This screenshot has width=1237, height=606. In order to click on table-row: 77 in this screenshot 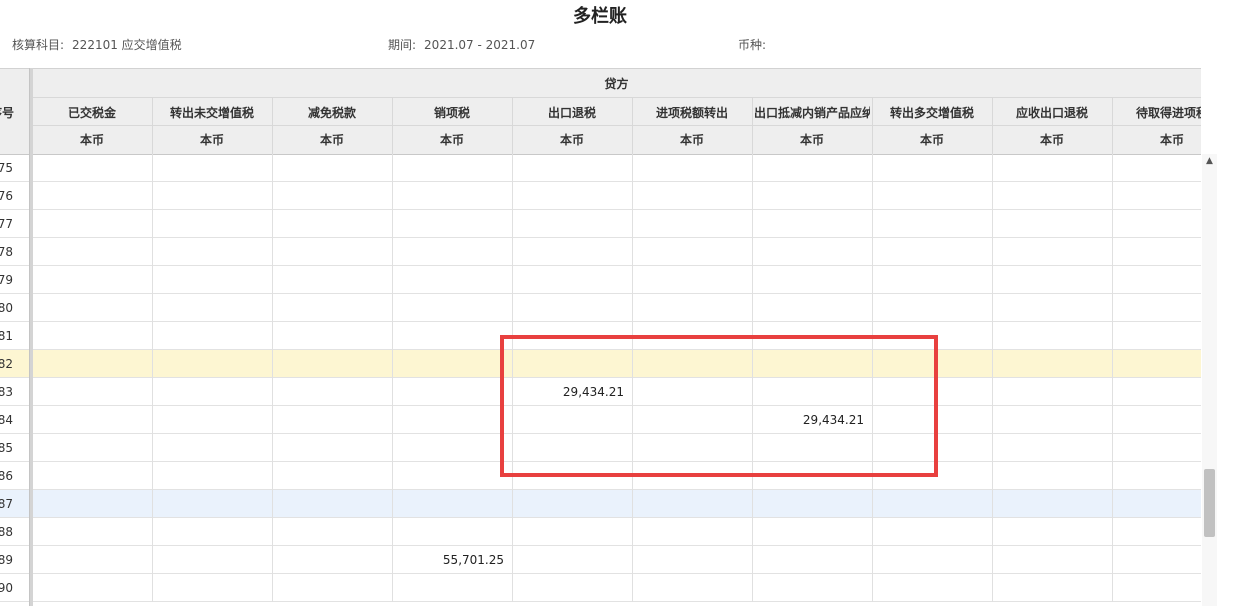, I will do `click(600, 224)`.